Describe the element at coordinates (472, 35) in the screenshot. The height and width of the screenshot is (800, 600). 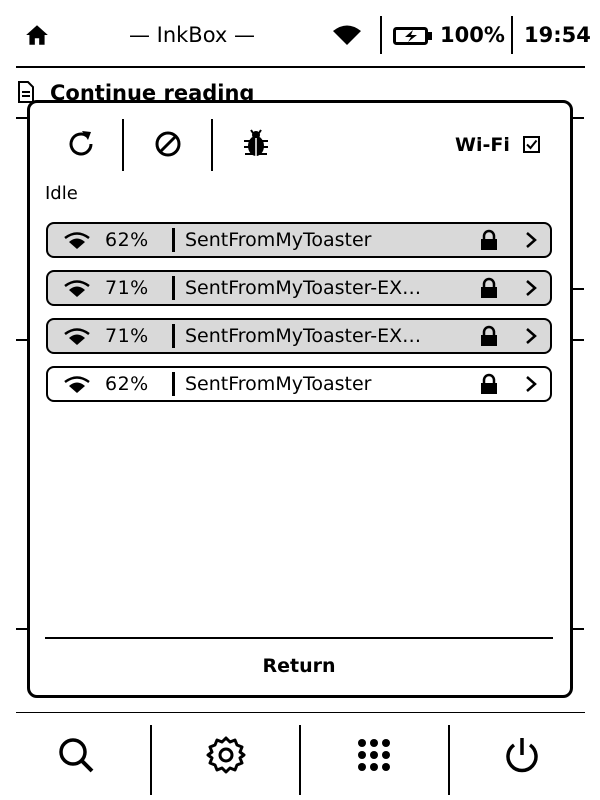
I see `battery-percentage: 100%` at that location.